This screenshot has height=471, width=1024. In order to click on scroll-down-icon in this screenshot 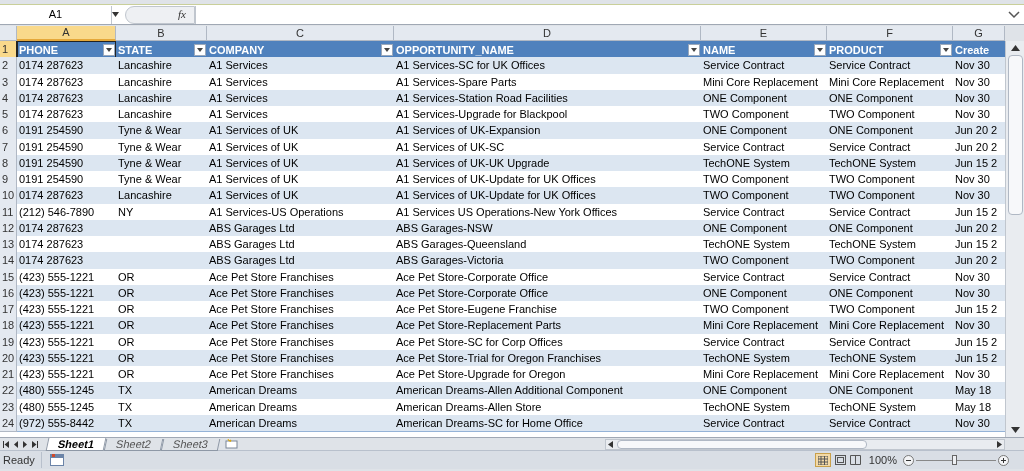, I will do `click(1015, 430)`.